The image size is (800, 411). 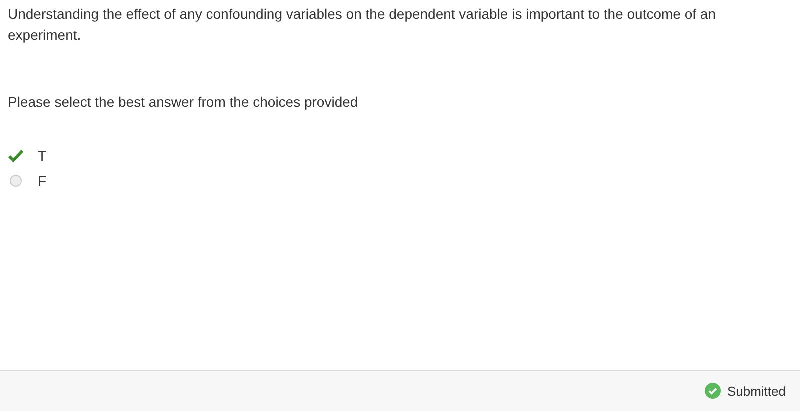 What do you see at coordinates (362, 25) in the screenshot?
I see `question-text: Understanding the effect of any confounding variables on the dependent variable is important to the outcome of an experiment.` at bounding box center [362, 25].